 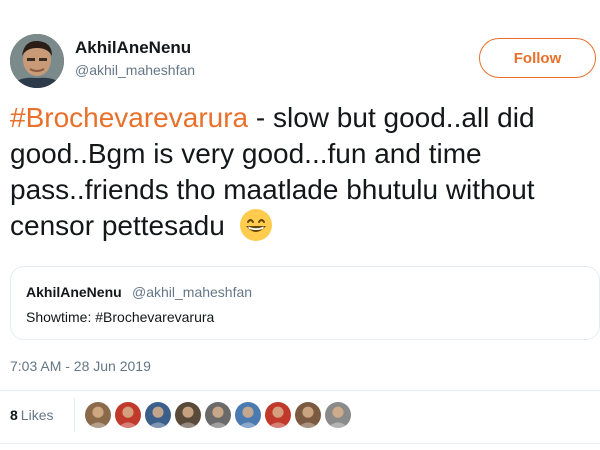 I want to click on likes-label: Likes, so click(x=37, y=415).